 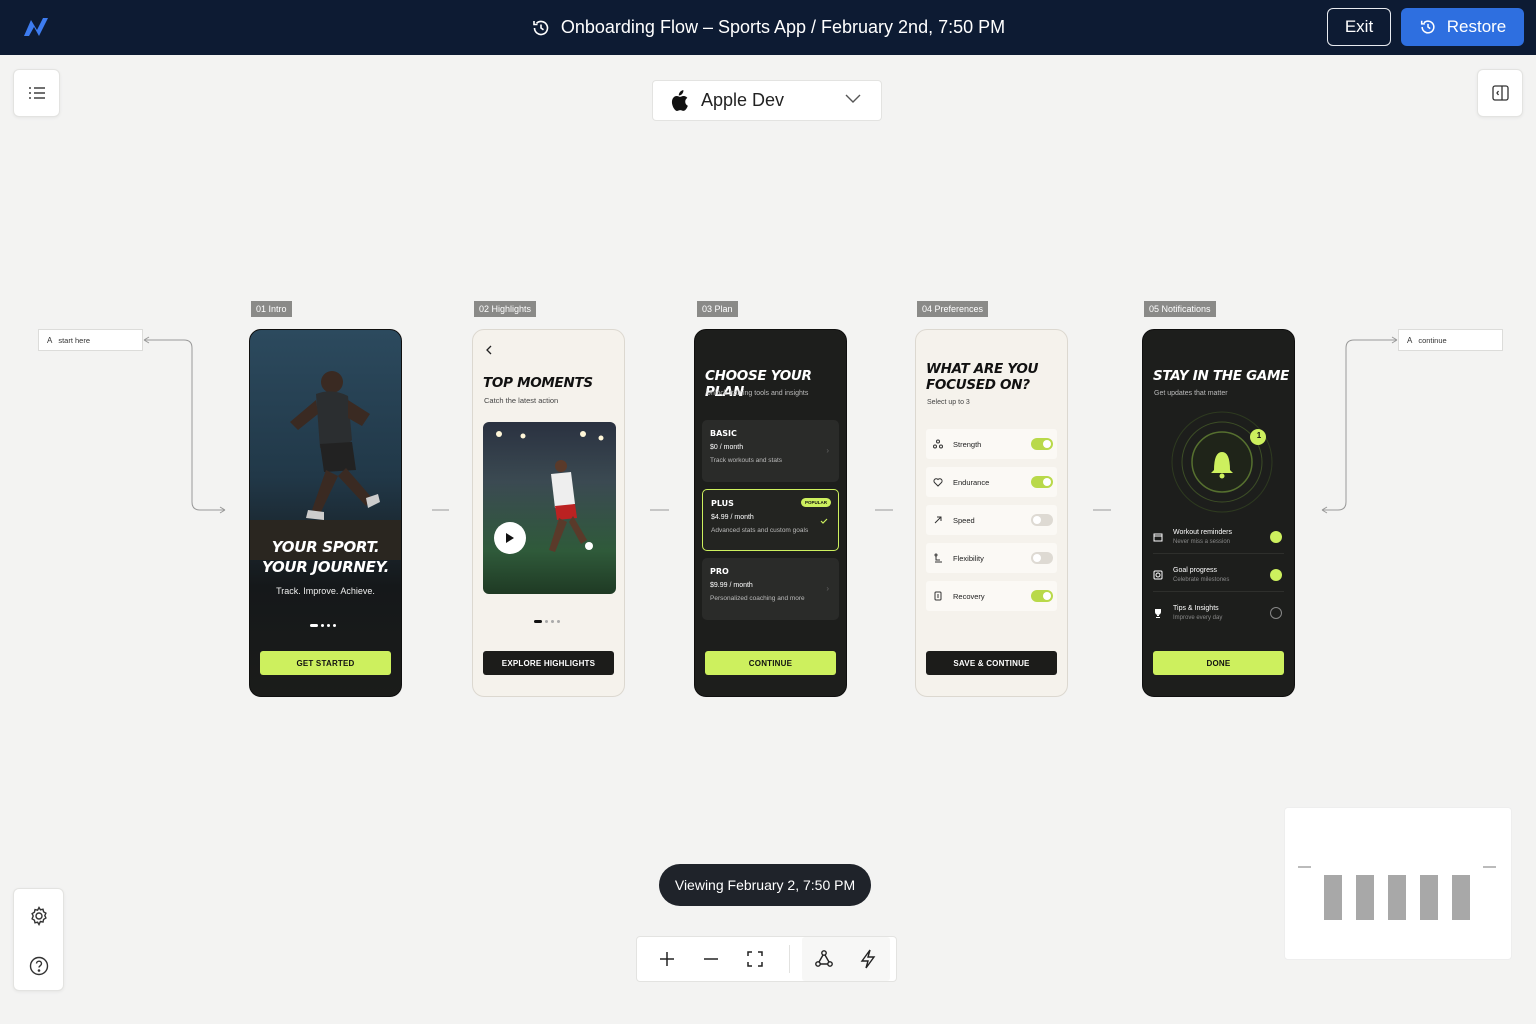 What do you see at coordinates (991, 596) in the screenshot?
I see `pref-row-recovery: Recovery` at bounding box center [991, 596].